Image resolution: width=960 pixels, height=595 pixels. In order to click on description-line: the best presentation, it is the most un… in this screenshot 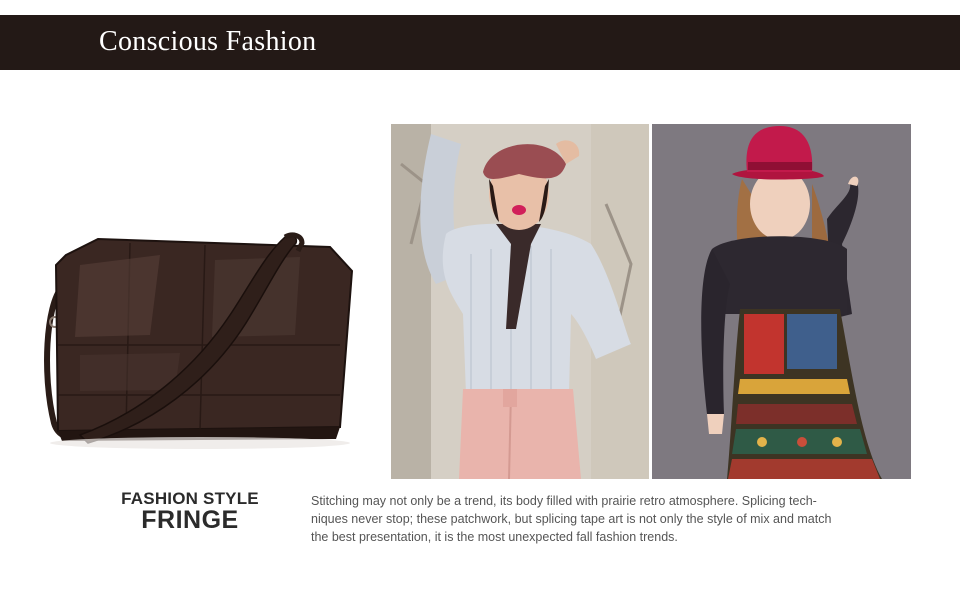, I will do `click(494, 537)`.